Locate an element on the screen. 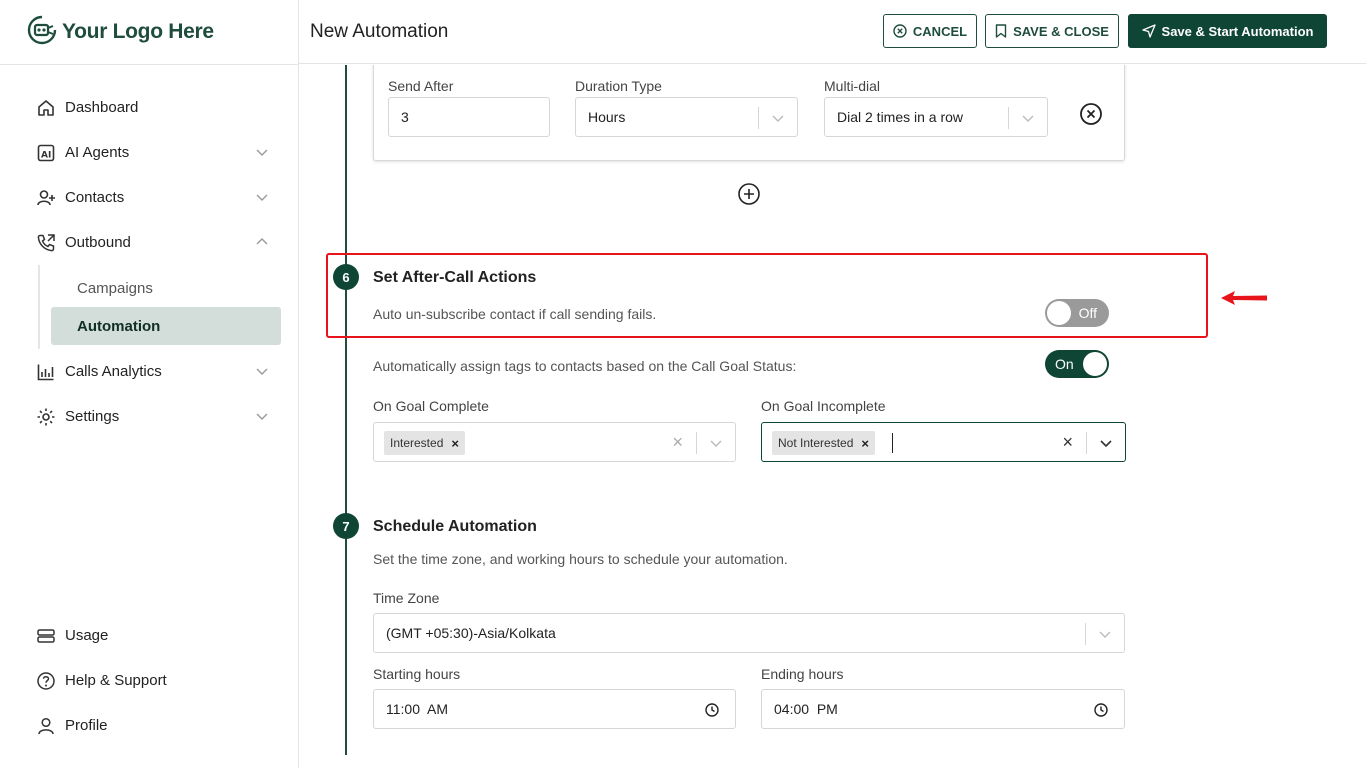  sidebar-item-outbound: Outbound is located at coordinates (149, 242).